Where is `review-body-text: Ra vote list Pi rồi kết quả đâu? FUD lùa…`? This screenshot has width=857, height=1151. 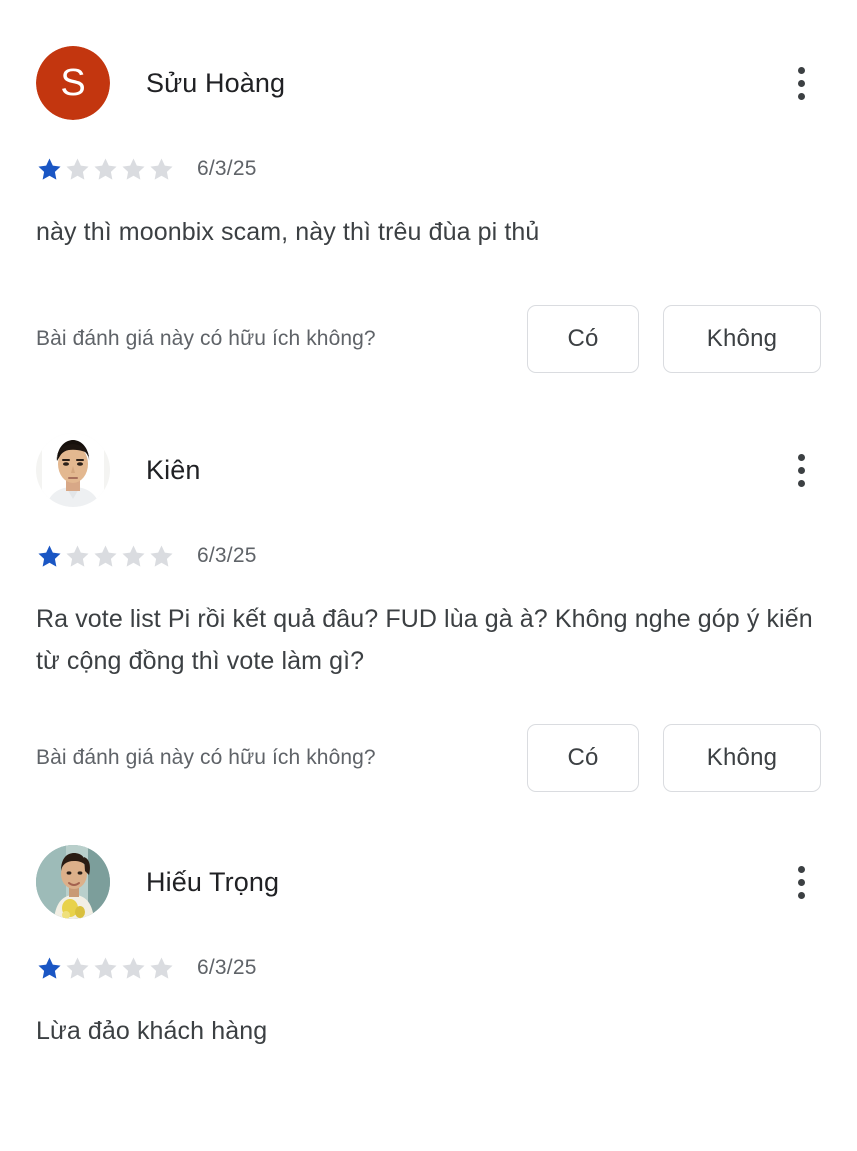
review-body-text: Ra vote list Pi rồi kết quả đâu? FUD lùa… is located at coordinates (424, 640).